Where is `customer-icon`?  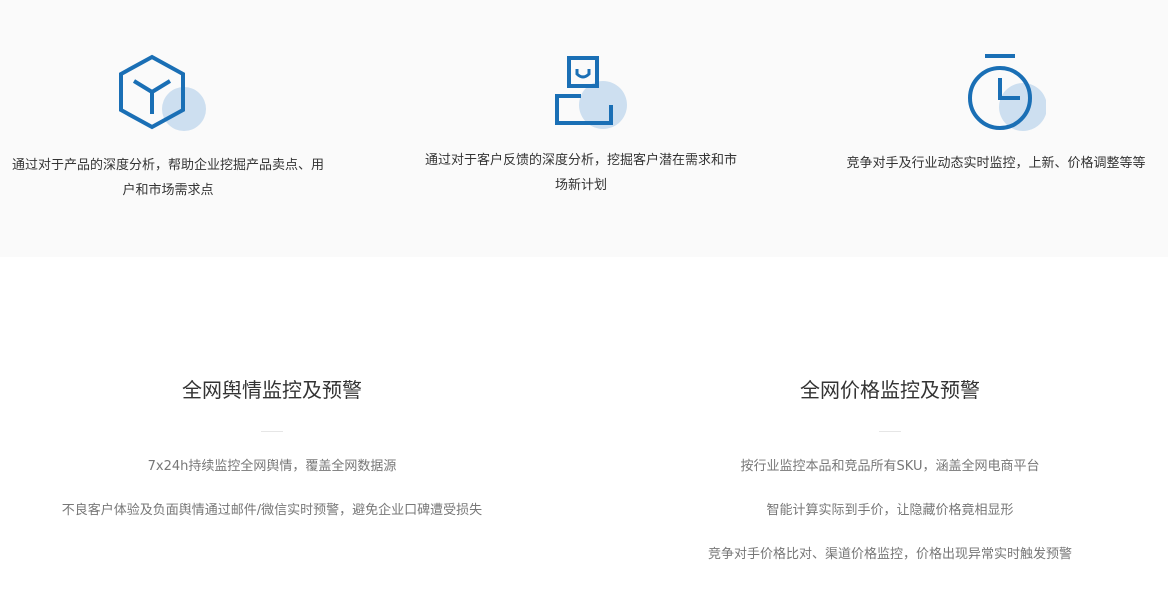 customer-icon is located at coordinates (581, 95).